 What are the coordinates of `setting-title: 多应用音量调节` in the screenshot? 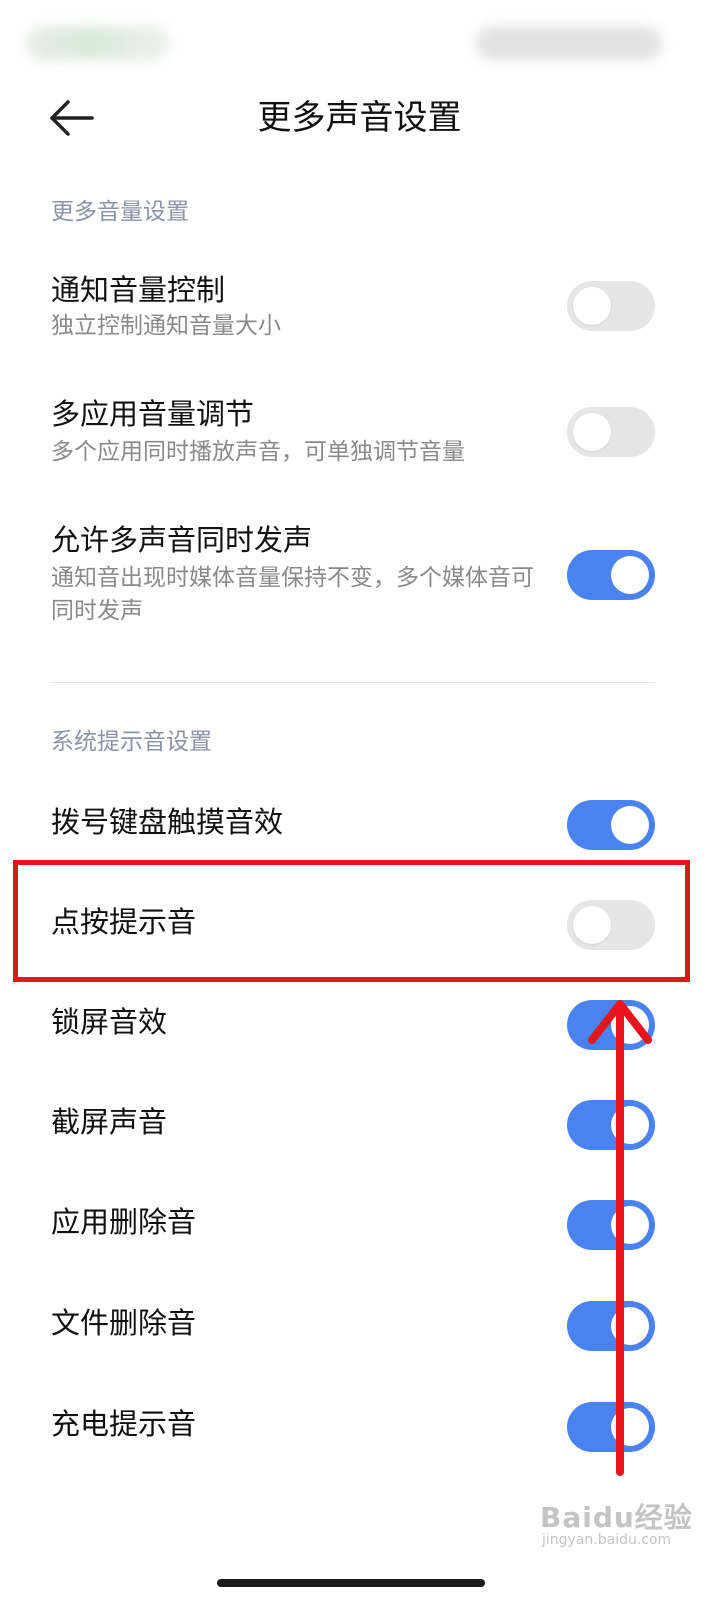 It's located at (153, 414).